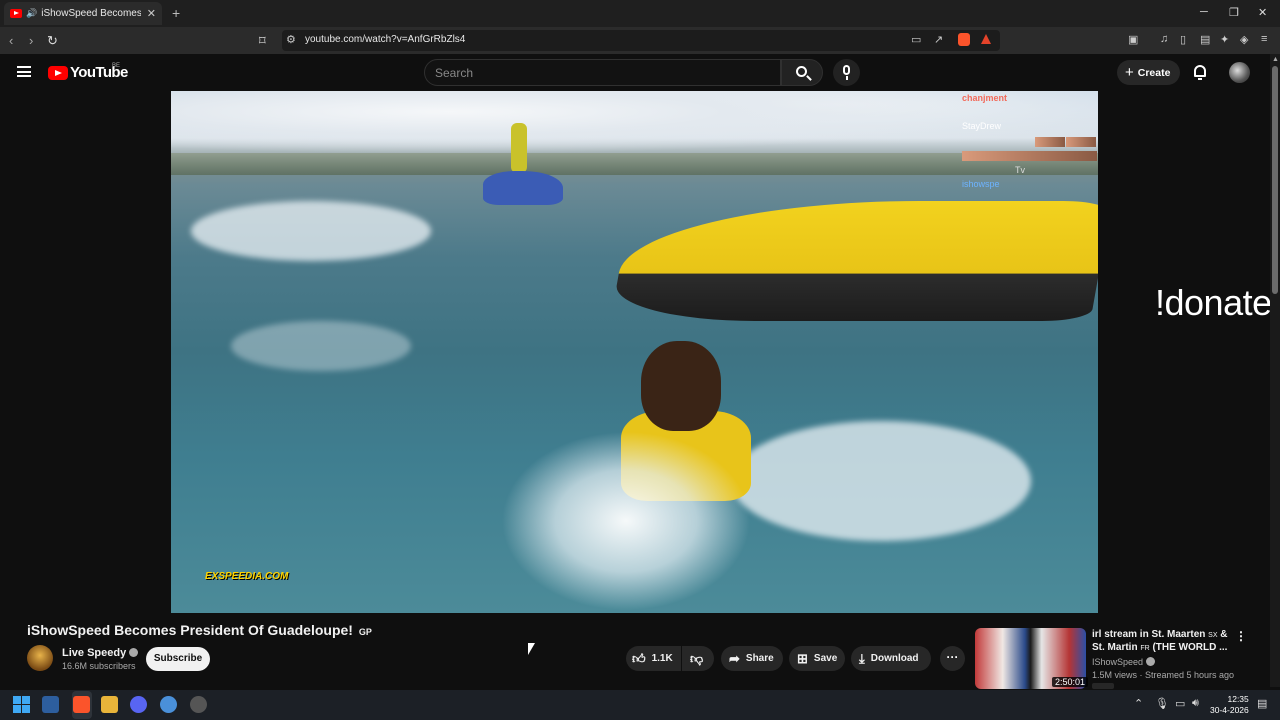 The width and height of the screenshot is (1280, 720). Describe the element at coordinates (952, 658) in the screenshot. I see `more-actions-button: ···` at that location.